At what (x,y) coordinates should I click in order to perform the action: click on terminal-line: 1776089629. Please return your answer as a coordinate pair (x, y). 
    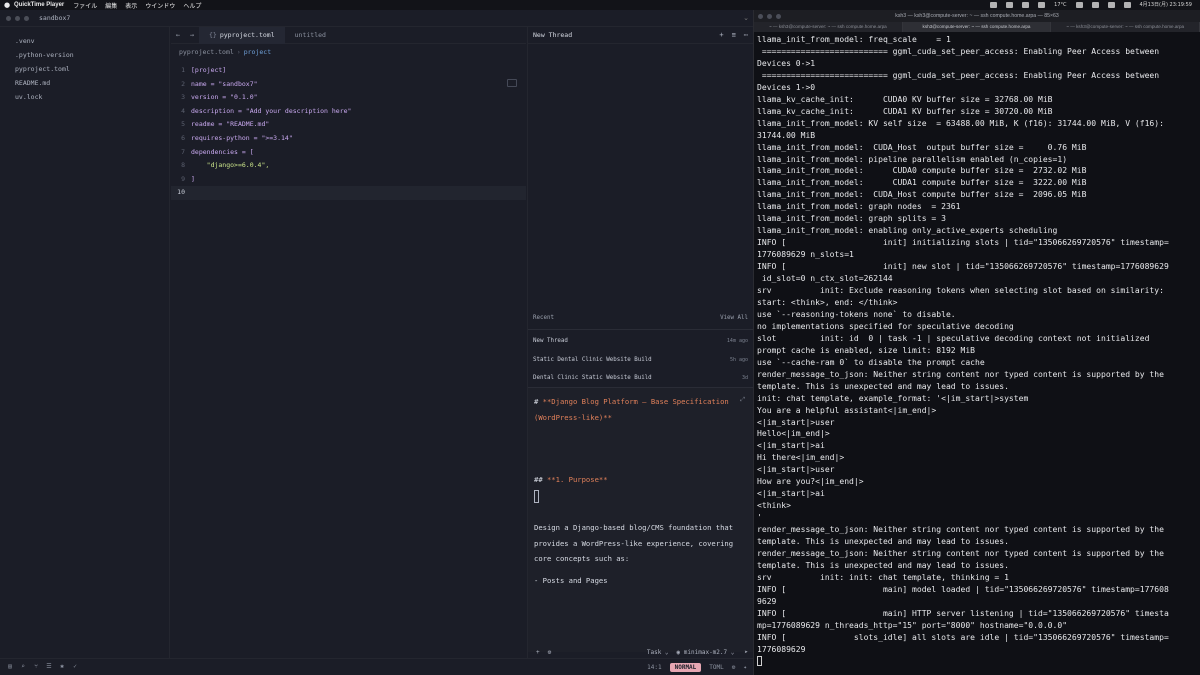
    Looking at the image, I should click on (781, 649).